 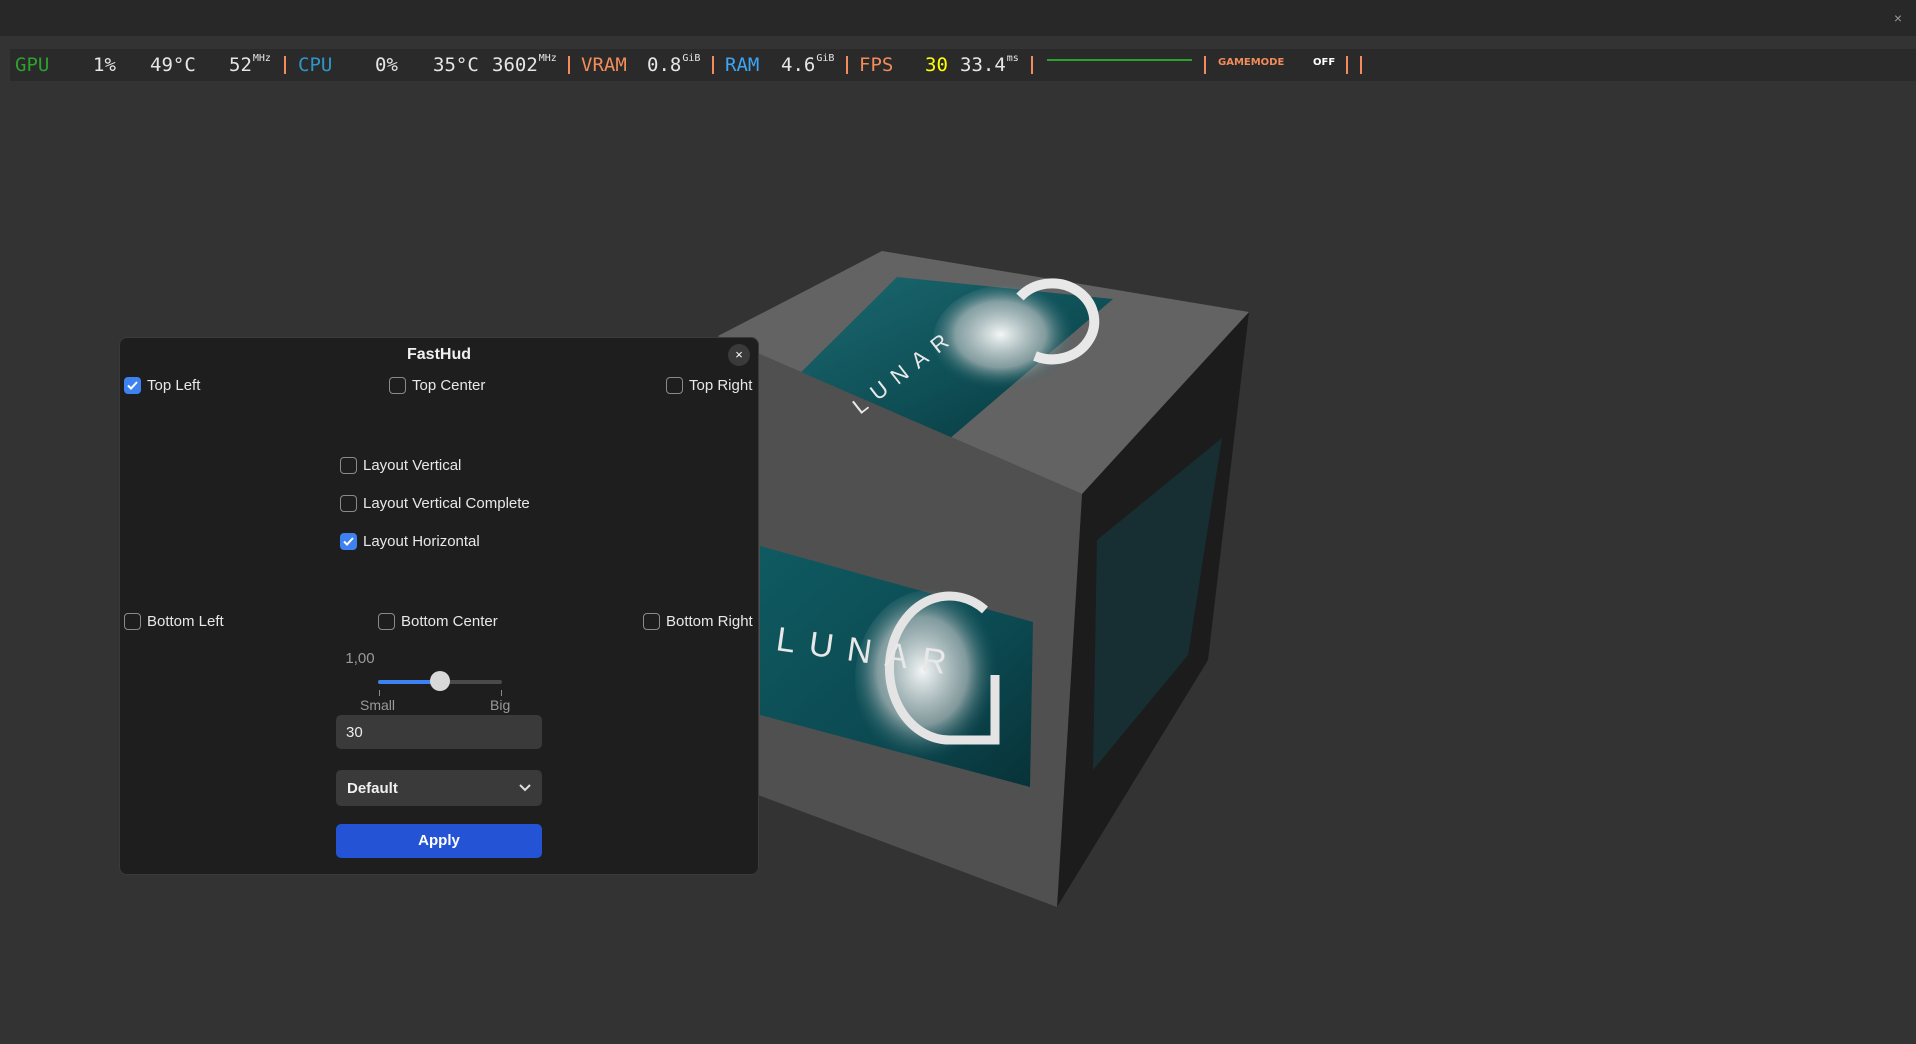 What do you see at coordinates (360, 658) in the screenshot?
I see `scale-value: 1,00` at bounding box center [360, 658].